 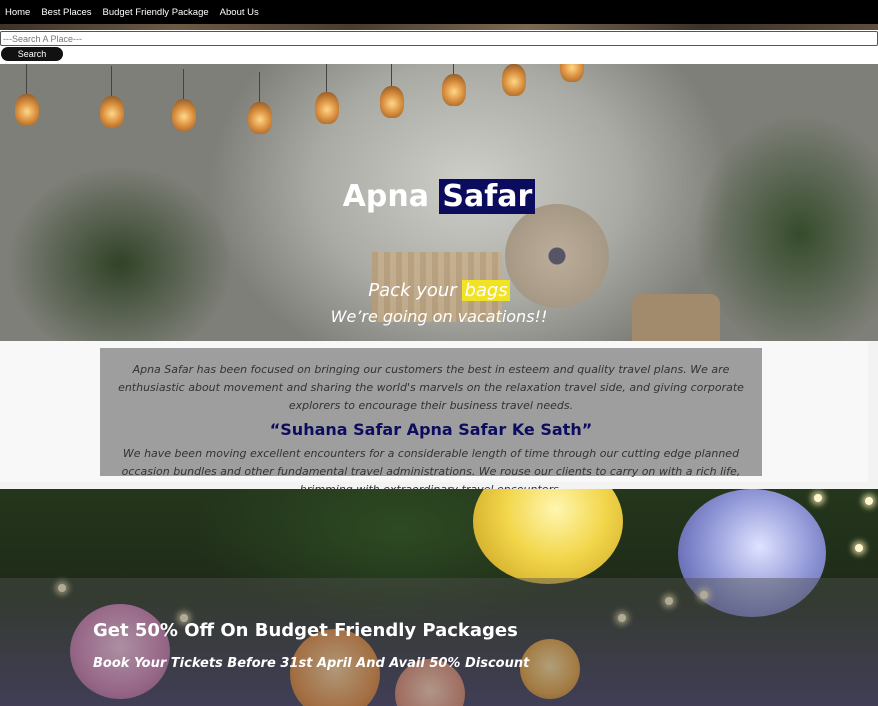 I want to click on nav-budget-package-link: Budget Friendly Package, so click(x=156, y=12).